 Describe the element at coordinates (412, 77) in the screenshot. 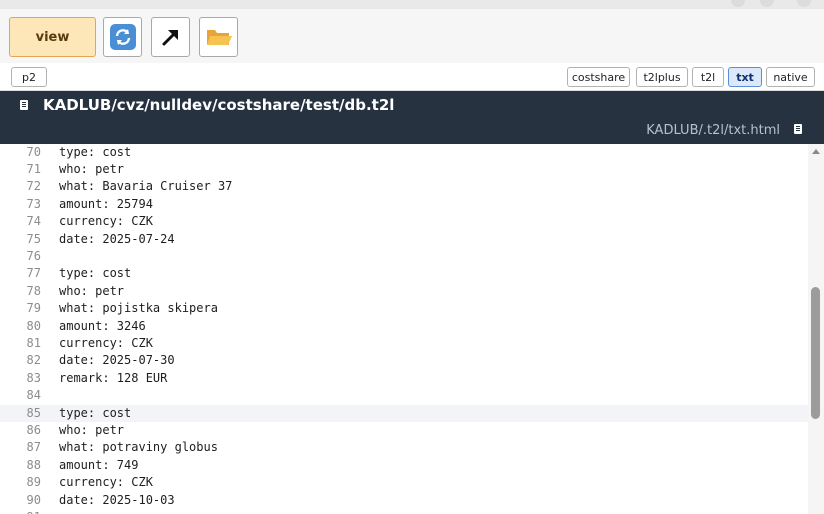

I see `tab-bar: p2 costshare t2lplus t2l txt native` at that location.